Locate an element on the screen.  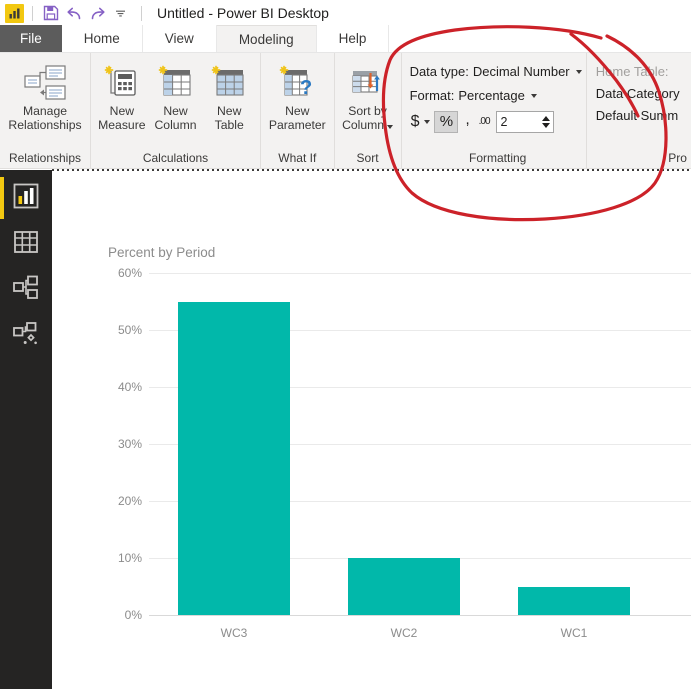
tab-modeling: Modeling is located at coordinates (266, 38).